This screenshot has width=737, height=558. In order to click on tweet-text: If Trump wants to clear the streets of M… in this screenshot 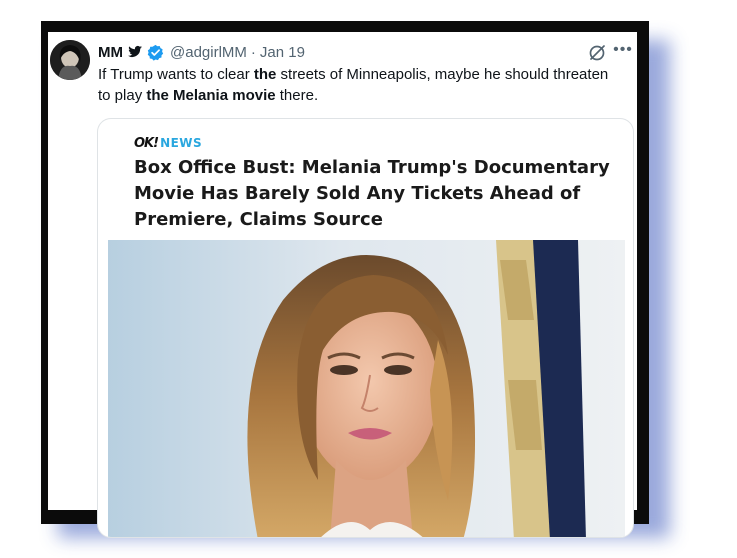, I will do `click(358, 85)`.